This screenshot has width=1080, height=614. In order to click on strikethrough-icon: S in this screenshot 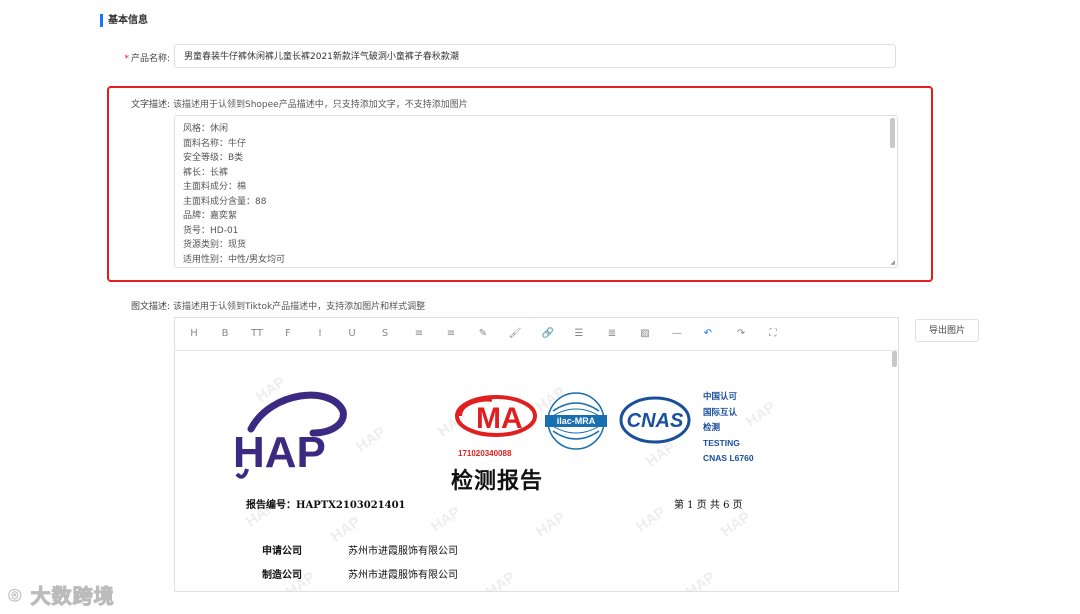, I will do `click(385, 334)`.